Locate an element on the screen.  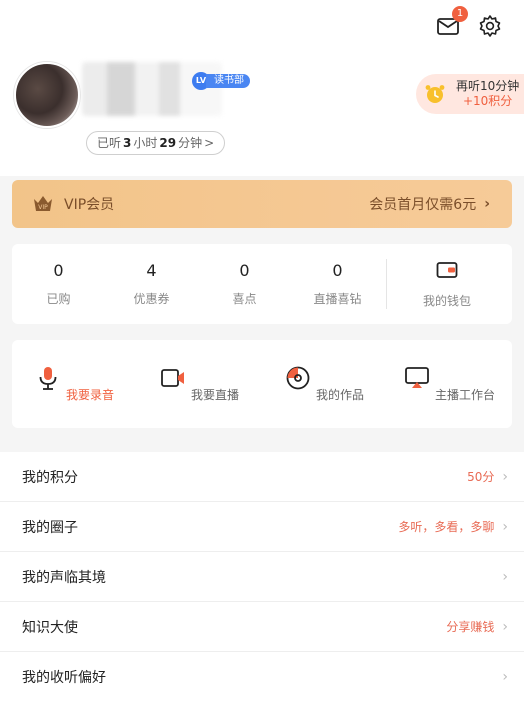
tool-label: 我要录音 is located at coordinates (90, 395).